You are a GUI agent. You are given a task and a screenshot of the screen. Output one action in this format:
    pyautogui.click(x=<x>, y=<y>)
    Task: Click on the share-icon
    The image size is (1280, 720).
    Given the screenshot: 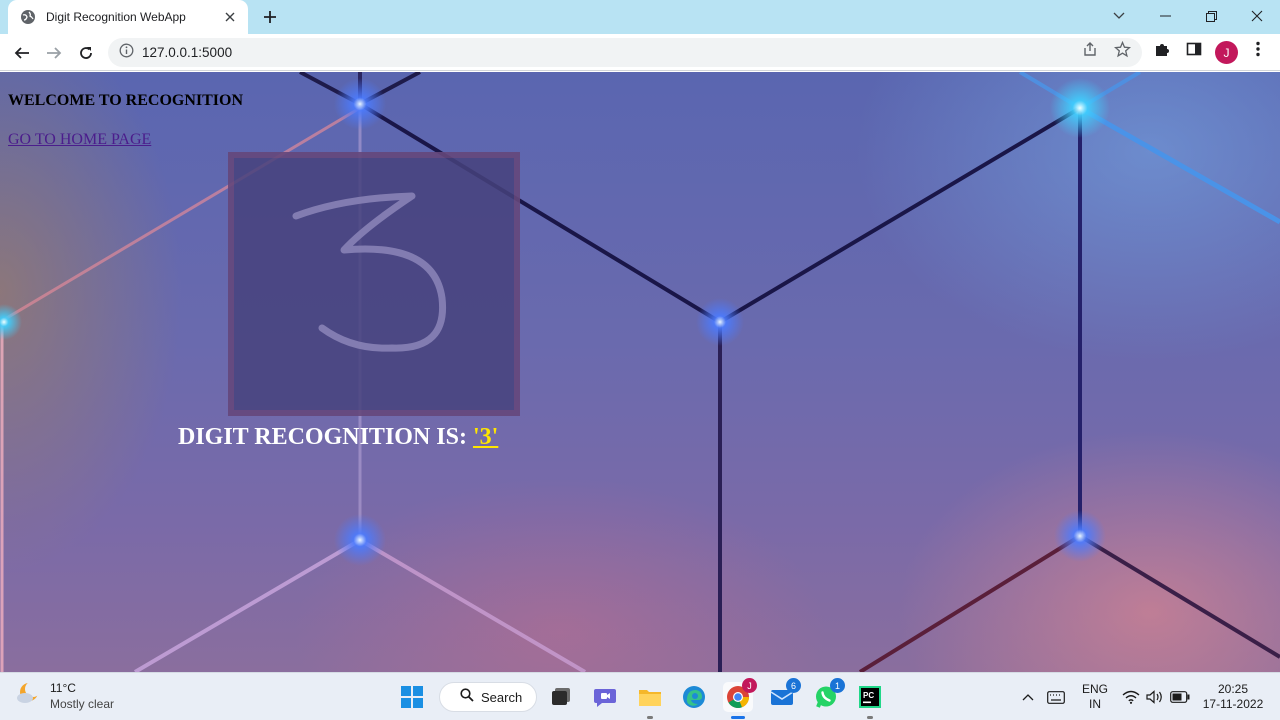 What is the action you would take?
    pyautogui.click(x=1090, y=49)
    